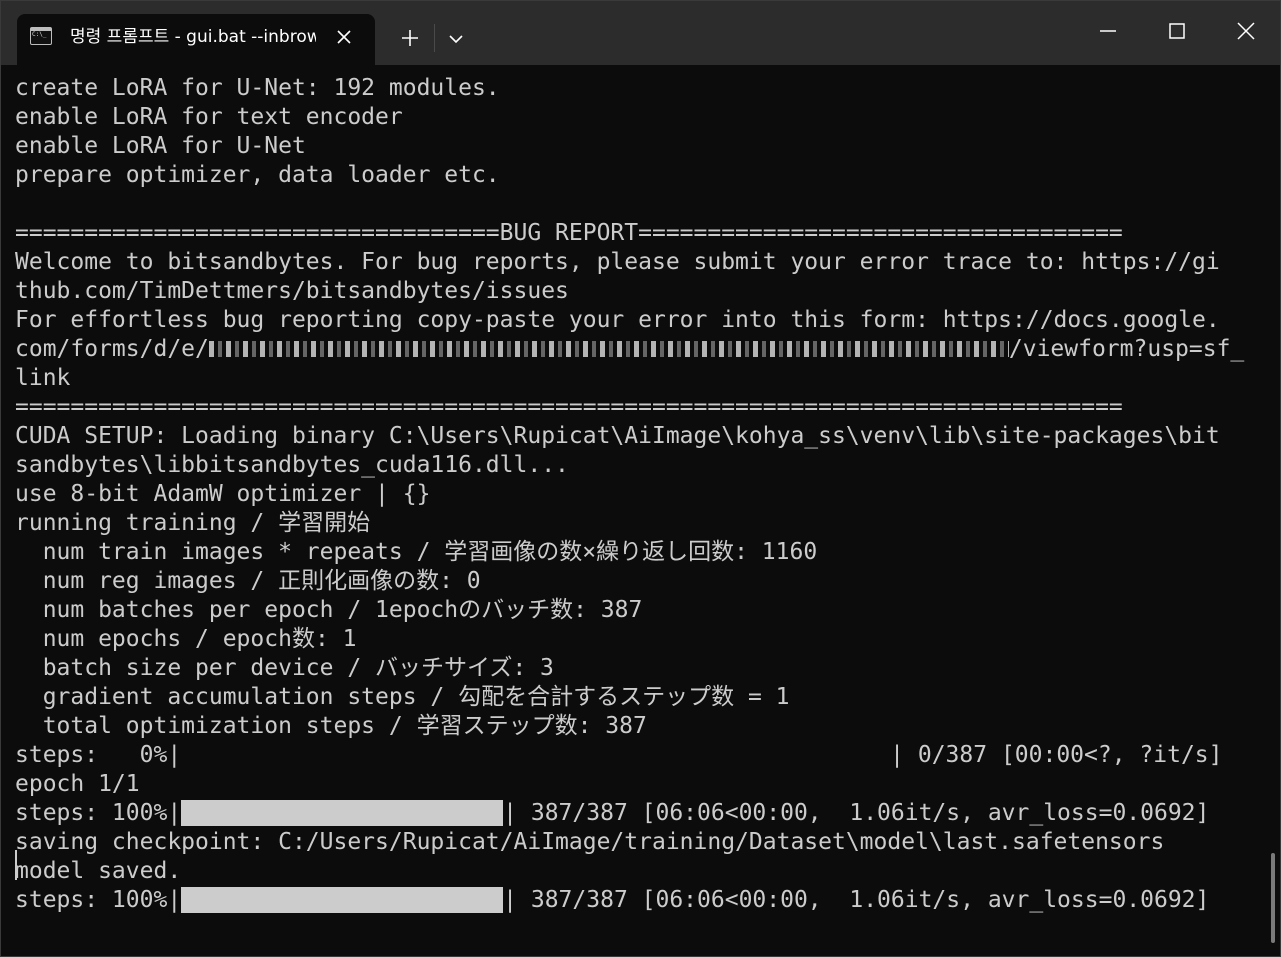 This screenshot has height=957, width=1281. I want to click on close-window-icon, so click(1246, 31).